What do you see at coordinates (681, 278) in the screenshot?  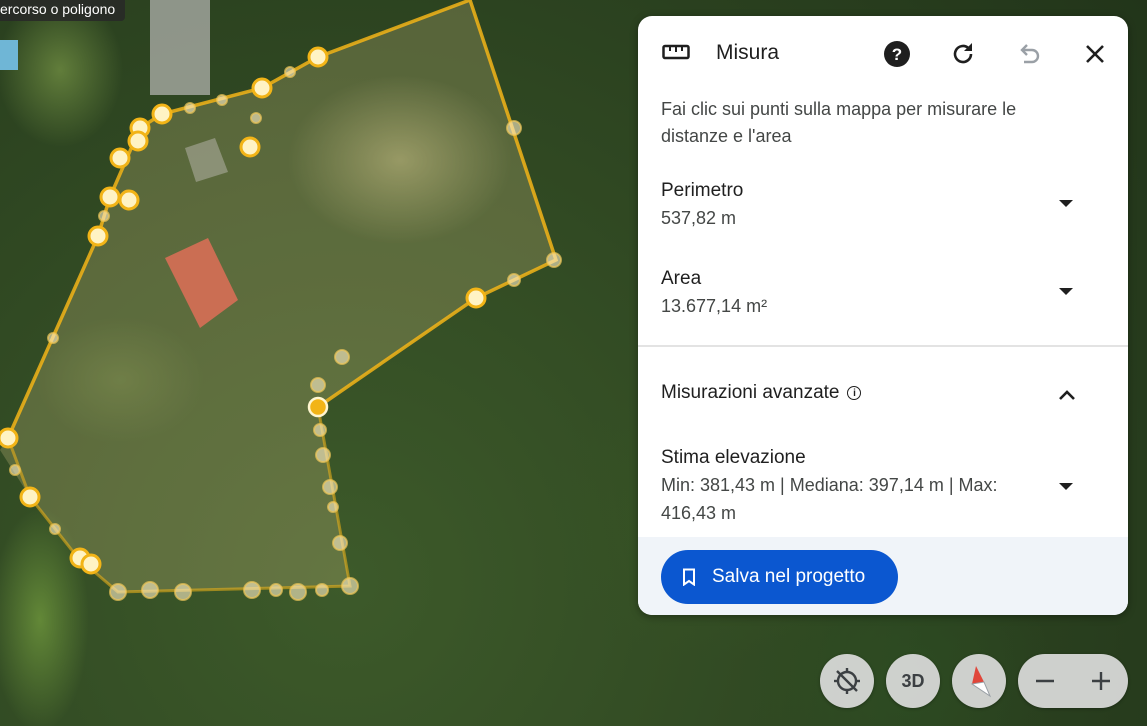 I see `area-label: Area` at bounding box center [681, 278].